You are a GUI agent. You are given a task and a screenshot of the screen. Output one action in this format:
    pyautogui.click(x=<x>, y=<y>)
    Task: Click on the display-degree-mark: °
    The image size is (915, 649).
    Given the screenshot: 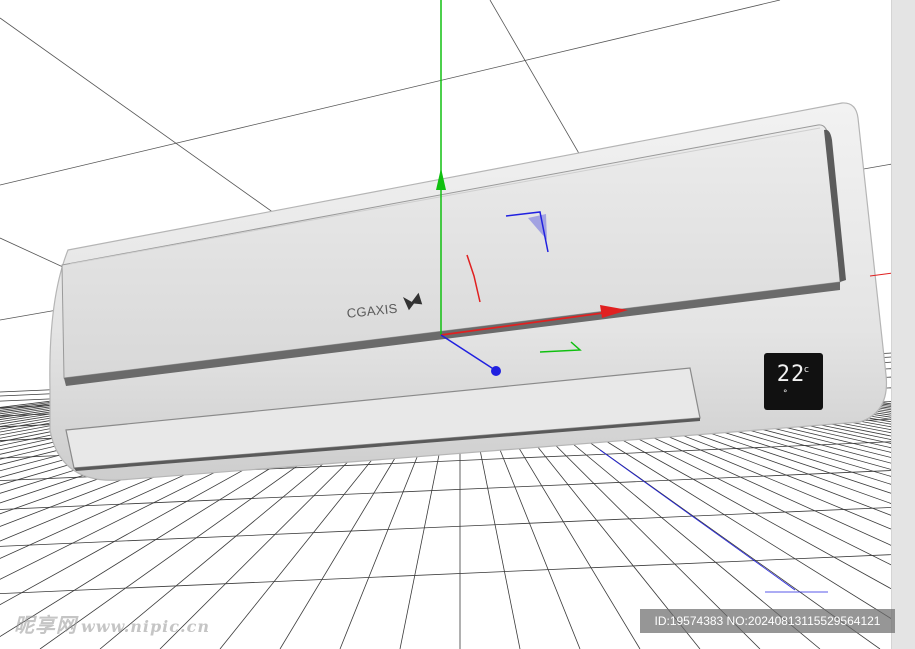 What is the action you would take?
    pyautogui.click(x=785, y=394)
    